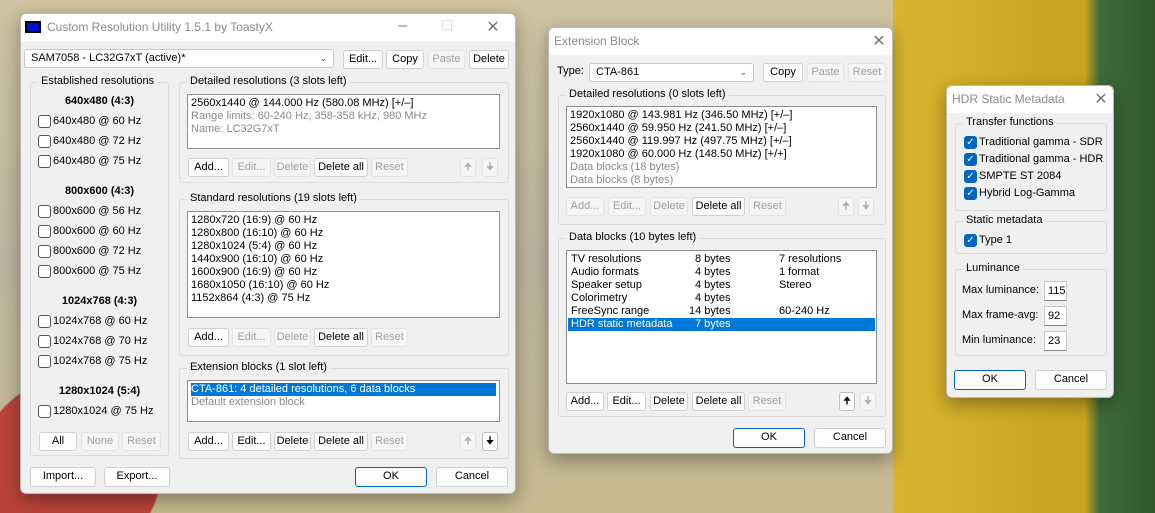 The height and width of the screenshot is (513, 1155). What do you see at coordinates (721, 272) in the screenshot?
I see `table-row: Audio formats 4 bytes 1 format` at bounding box center [721, 272].